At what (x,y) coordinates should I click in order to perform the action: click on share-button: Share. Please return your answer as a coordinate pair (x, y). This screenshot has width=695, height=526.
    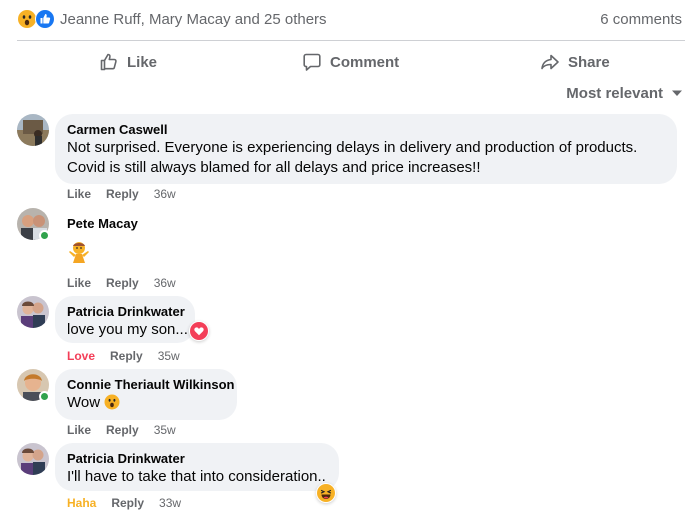
    Looking at the image, I should click on (575, 62).